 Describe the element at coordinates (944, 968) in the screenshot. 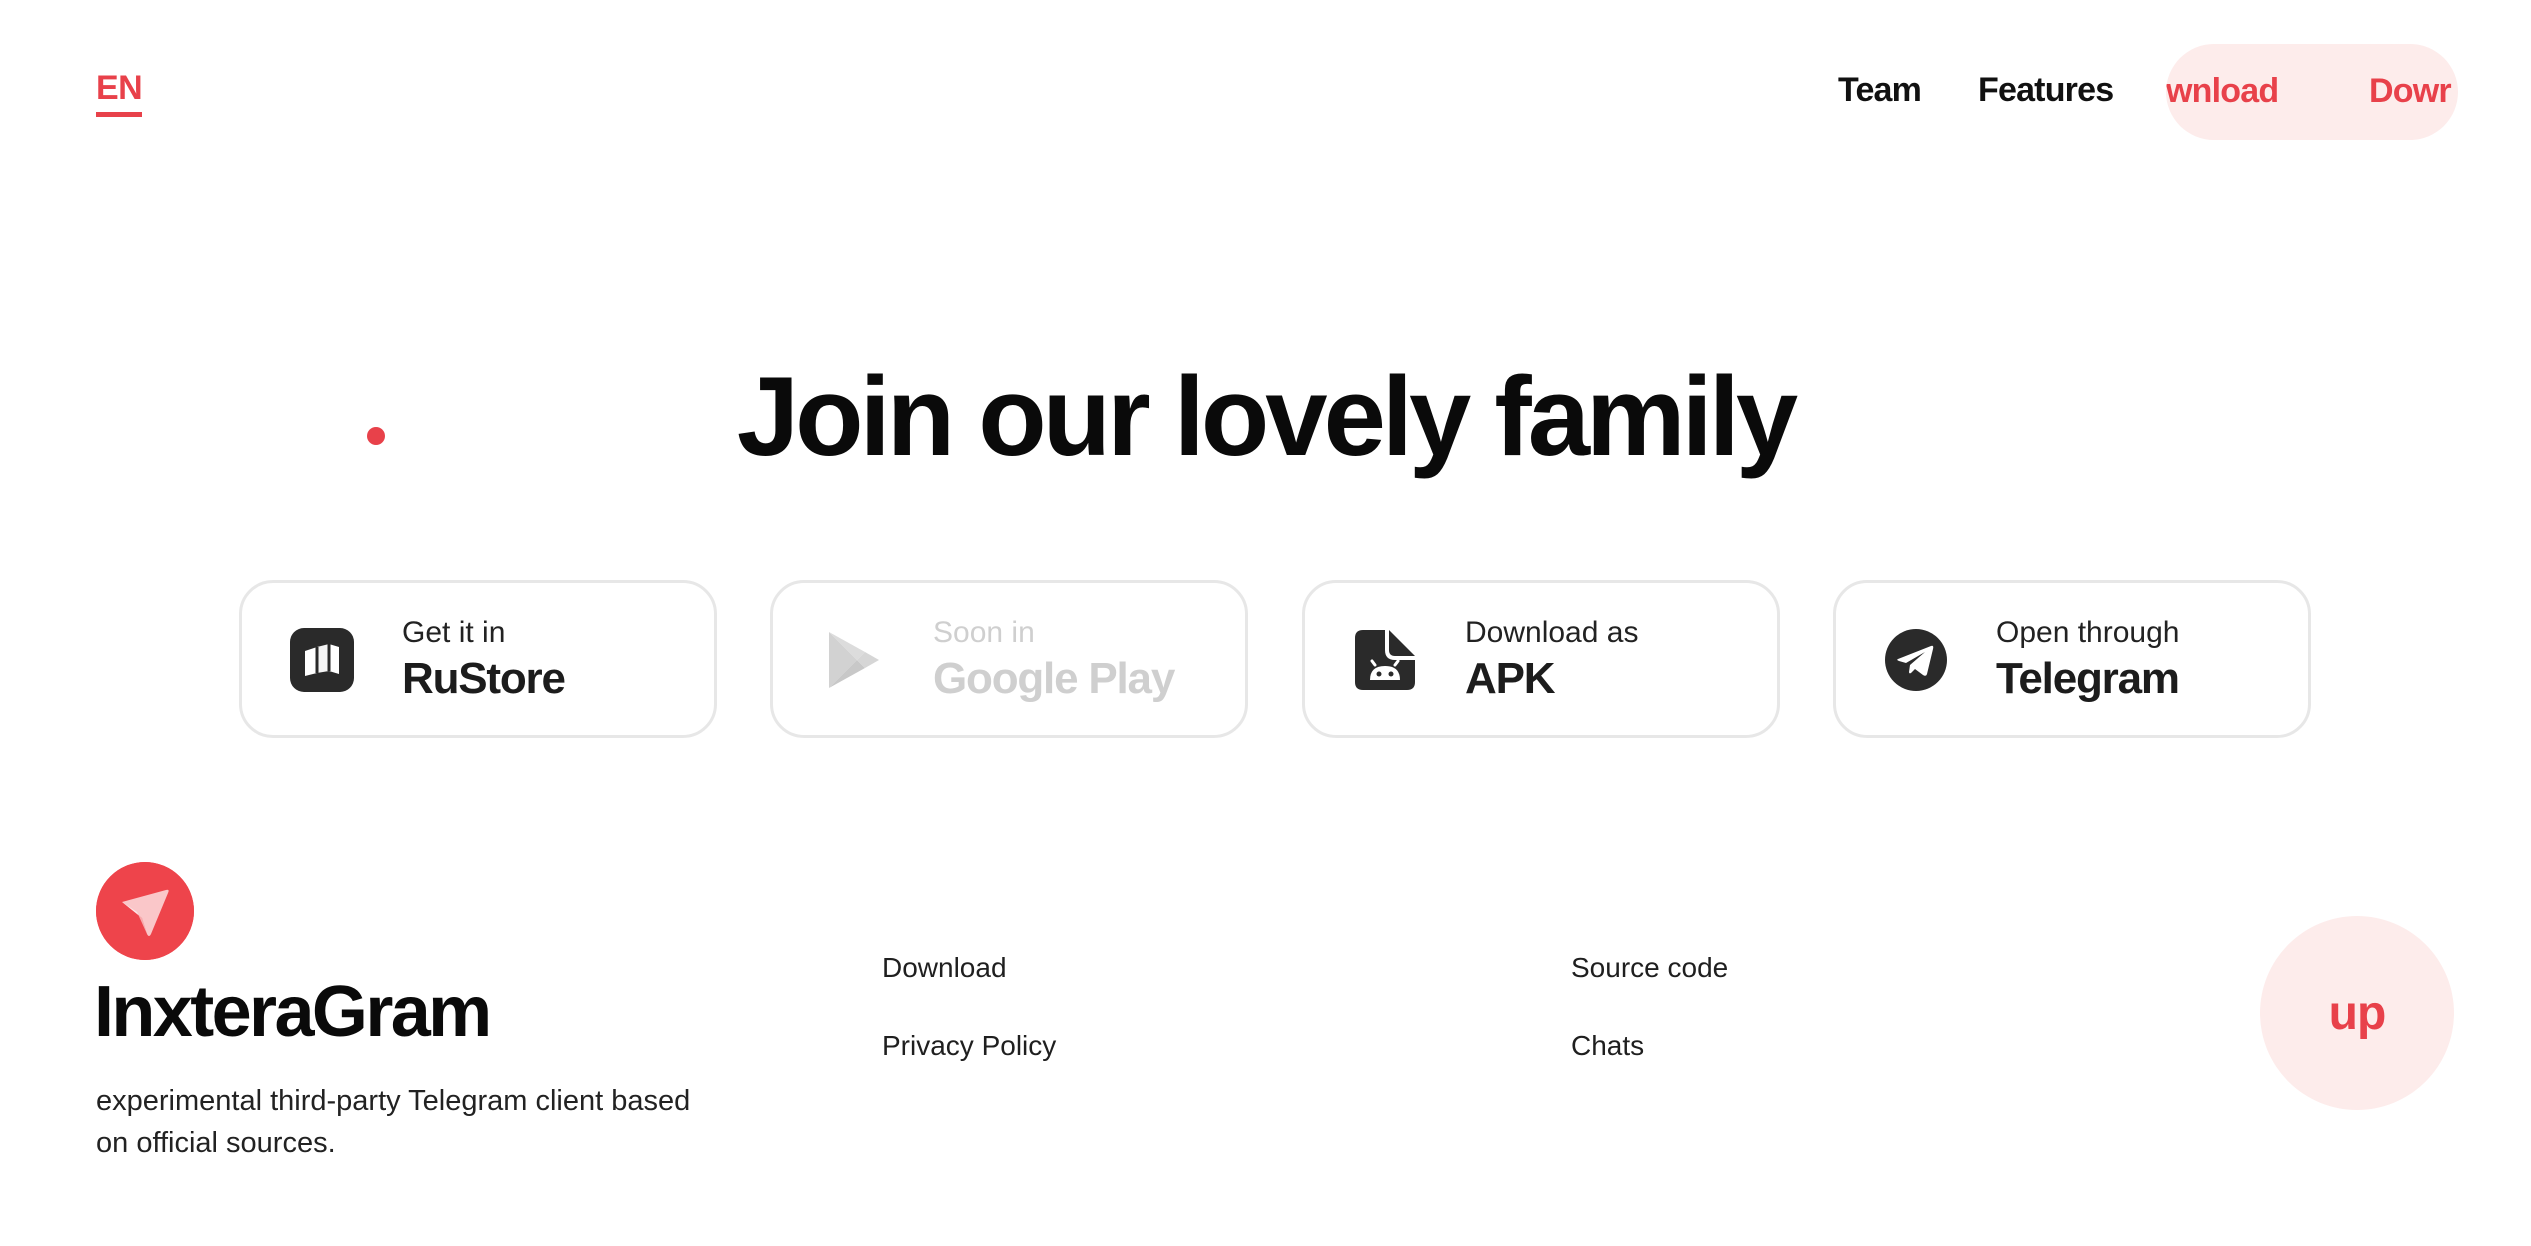

I see `footer-download-link: Download` at that location.